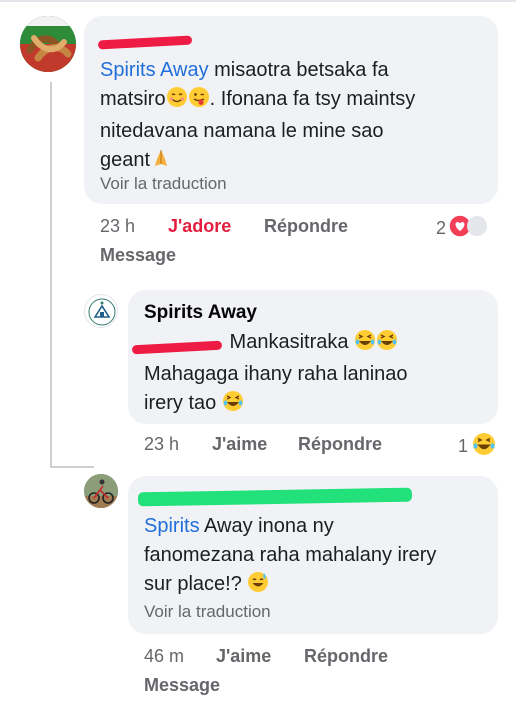  Describe the element at coordinates (295, 101) in the screenshot. I see `comment-line: matsiro. Ifonana fa tsy maintsy` at that location.